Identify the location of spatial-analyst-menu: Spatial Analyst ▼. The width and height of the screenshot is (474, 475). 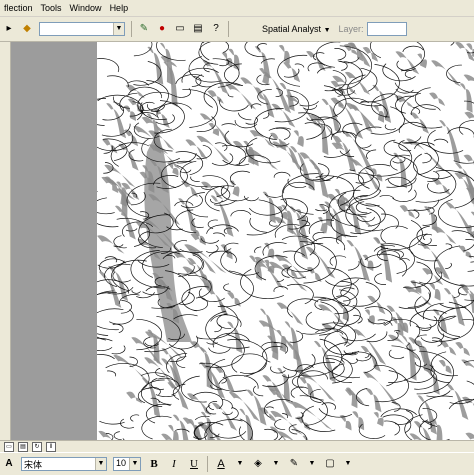
(296, 29).